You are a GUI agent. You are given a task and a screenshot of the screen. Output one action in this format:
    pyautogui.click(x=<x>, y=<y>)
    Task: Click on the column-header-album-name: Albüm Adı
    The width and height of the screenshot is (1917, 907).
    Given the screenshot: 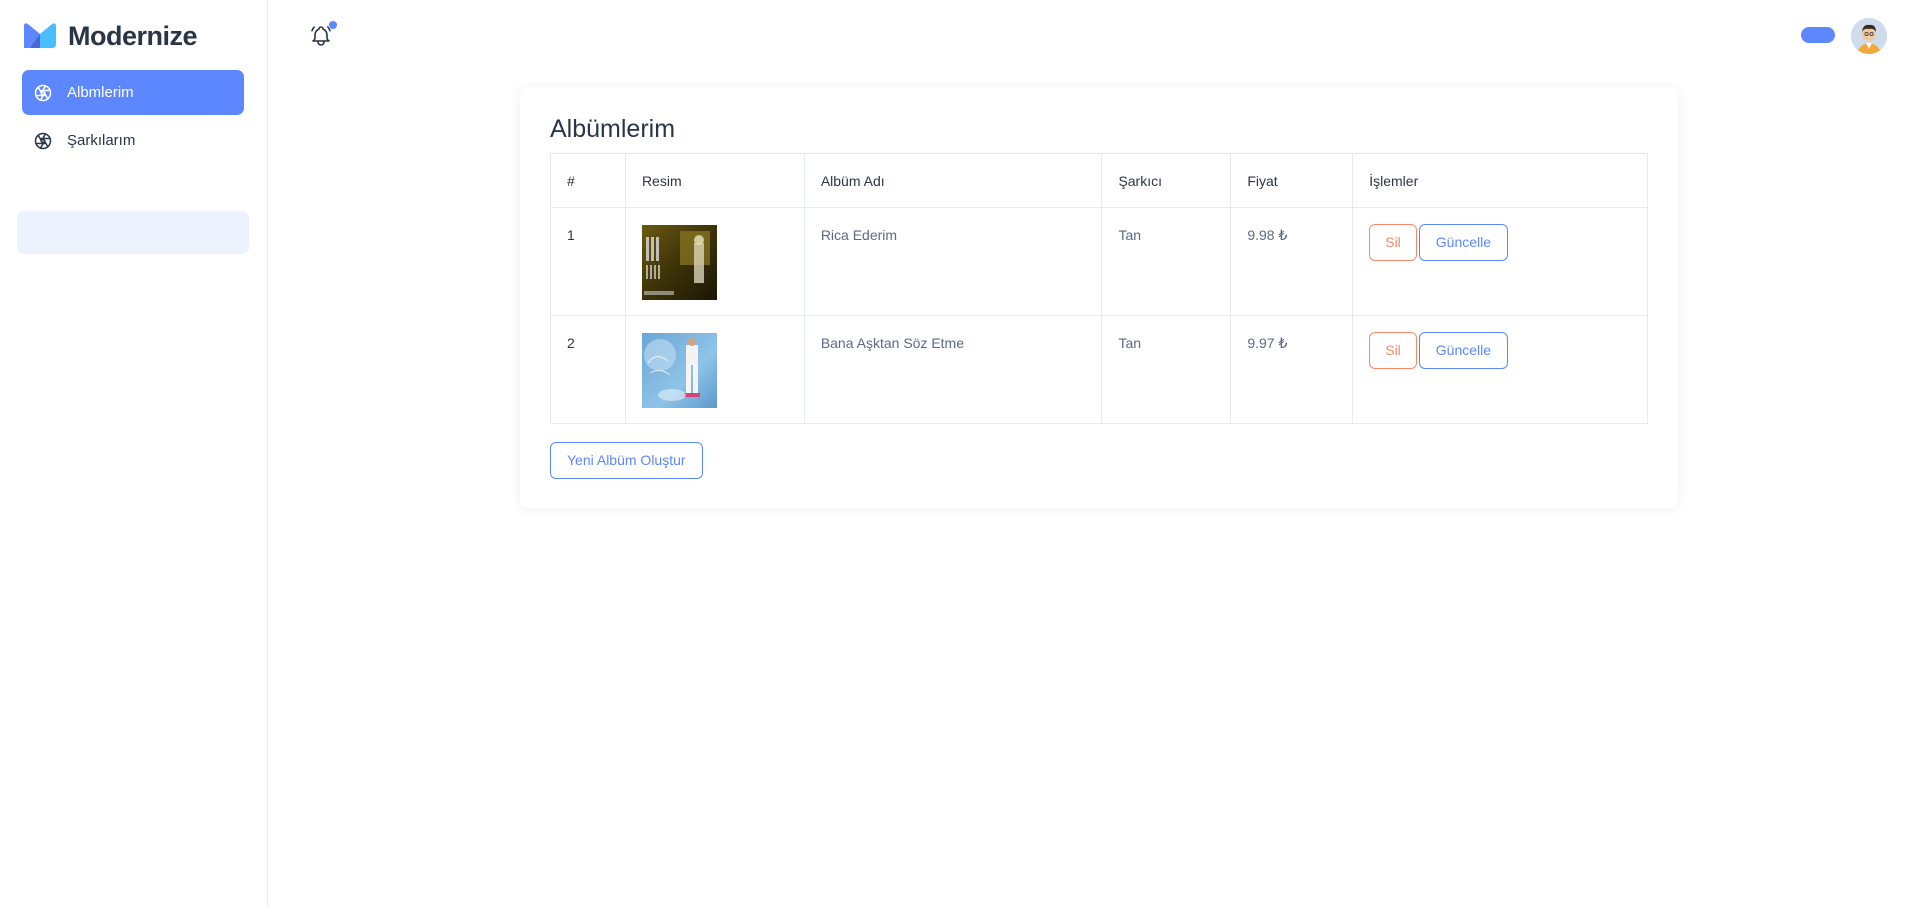 What is the action you would take?
    pyautogui.click(x=953, y=180)
    